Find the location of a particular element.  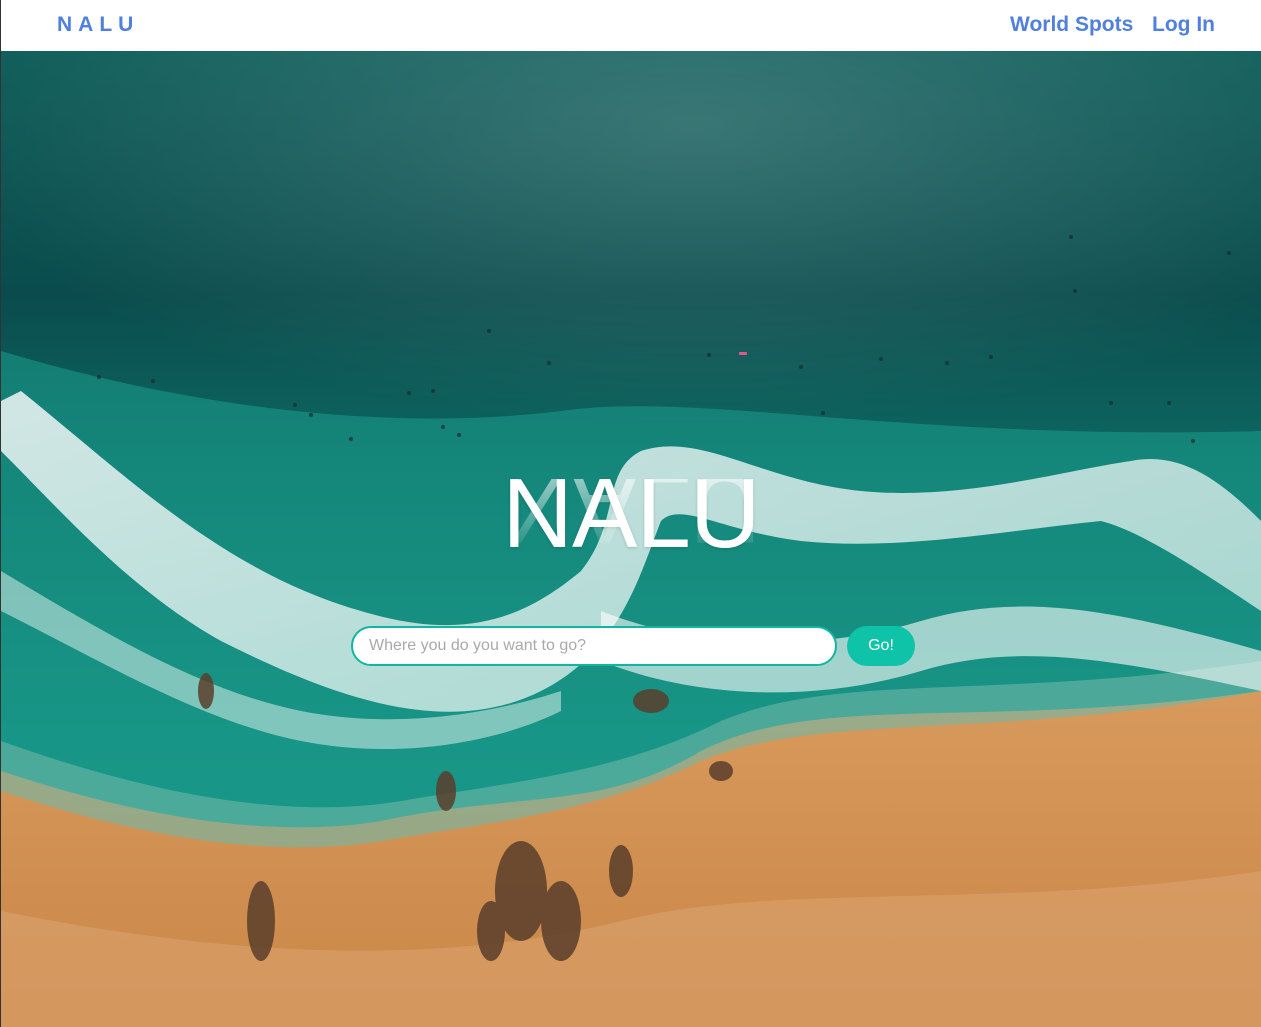

destination-search-input is located at coordinates (594, 646).